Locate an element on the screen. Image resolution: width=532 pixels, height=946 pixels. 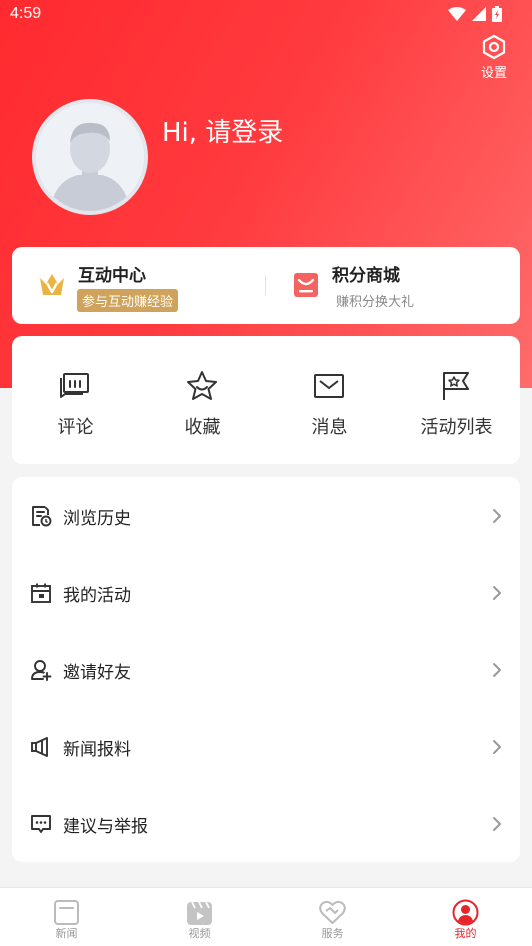
menu-item-news-tip: 新闻报料 is located at coordinates (266, 746).